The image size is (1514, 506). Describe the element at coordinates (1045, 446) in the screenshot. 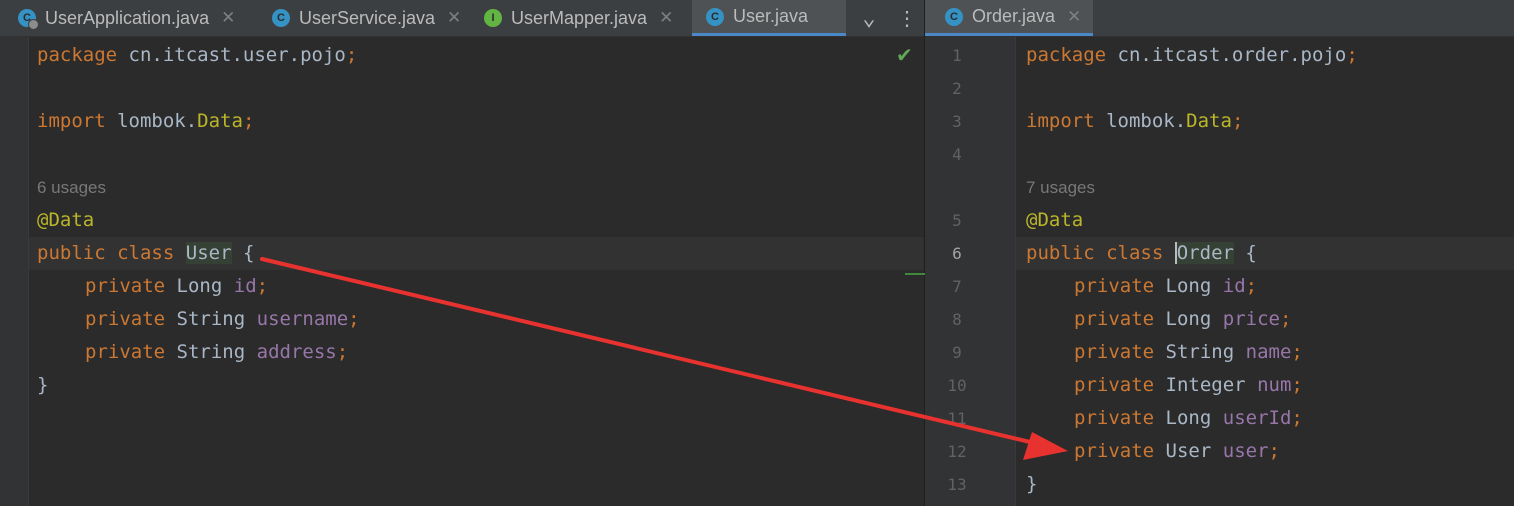

I see `arrow-head` at that location.